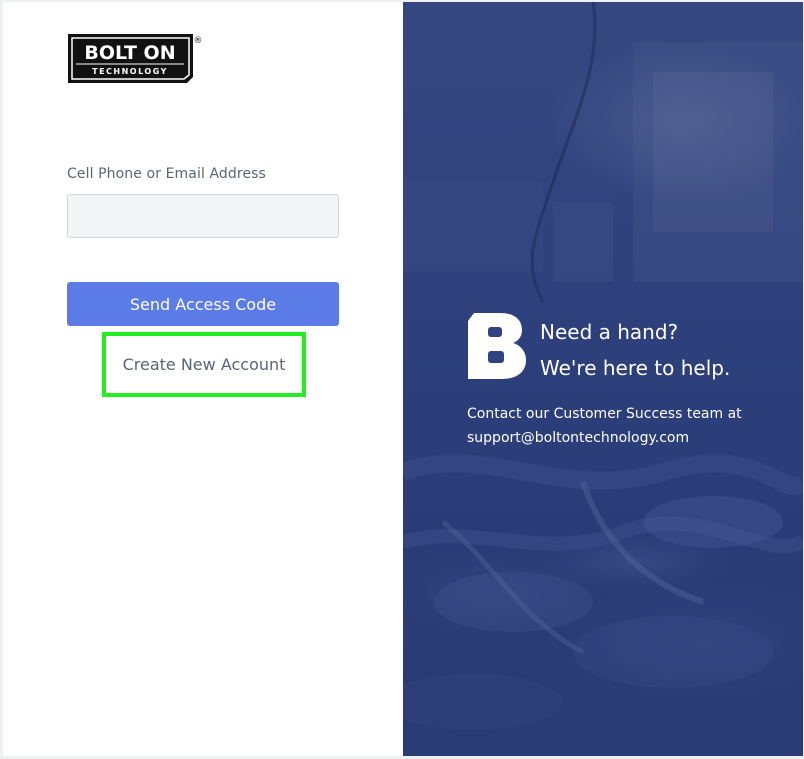 The image size is (804, 759). I want to click on help-contact-line-1: Contact our Customer Success team at, so click(604, 414).